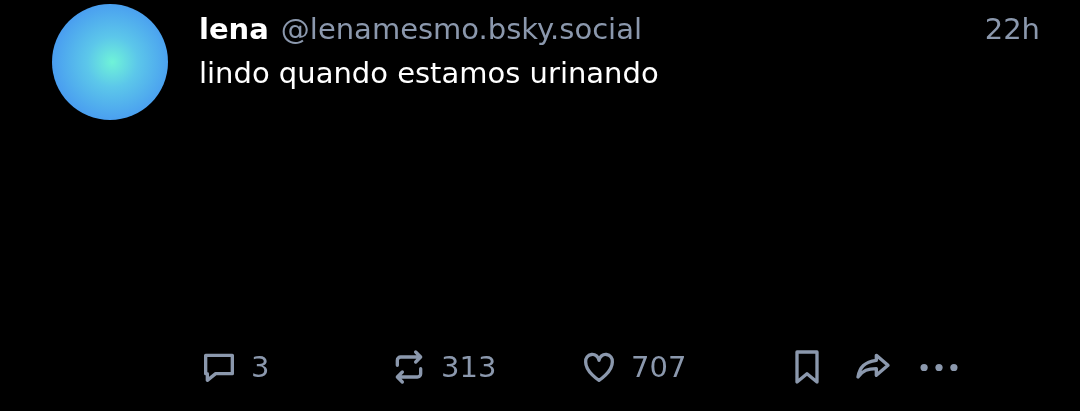  Describe the element at coordinates (674, 367) in the screenshot. I see `like-button: 707` at that location.